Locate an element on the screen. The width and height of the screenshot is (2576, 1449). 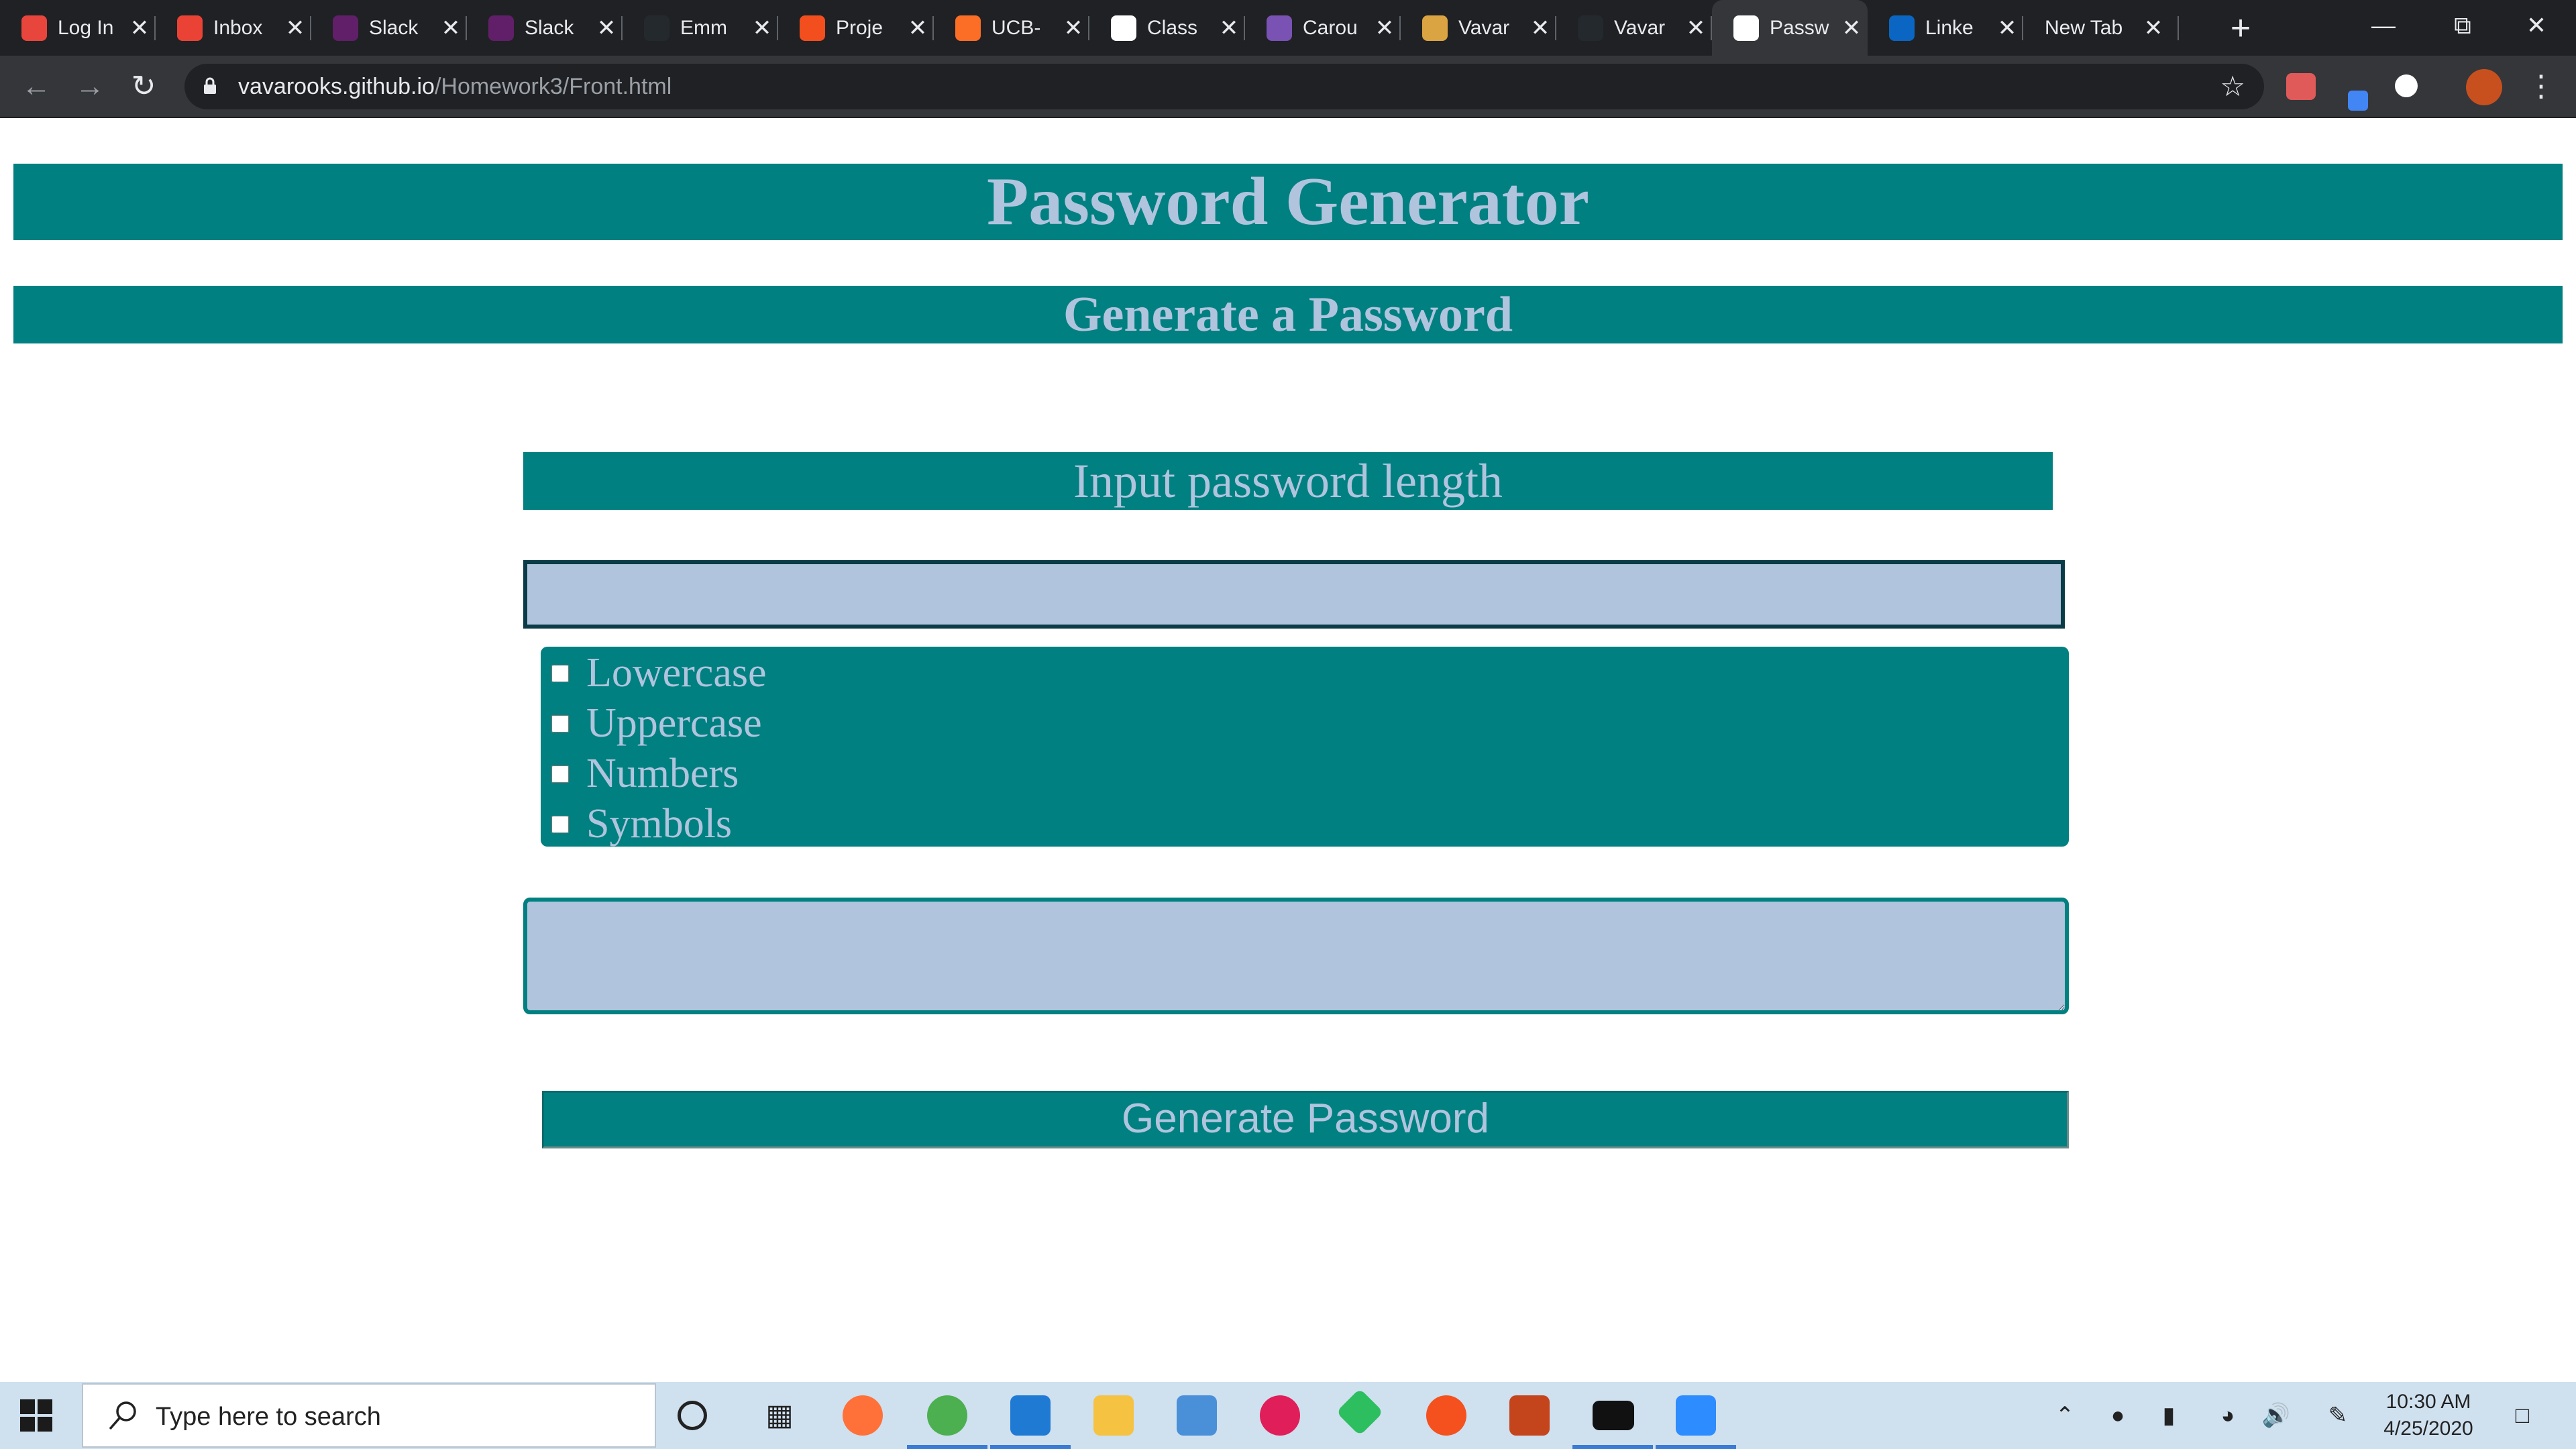
browser-tab: Emm ✕ is located at coordinates (700, 28).